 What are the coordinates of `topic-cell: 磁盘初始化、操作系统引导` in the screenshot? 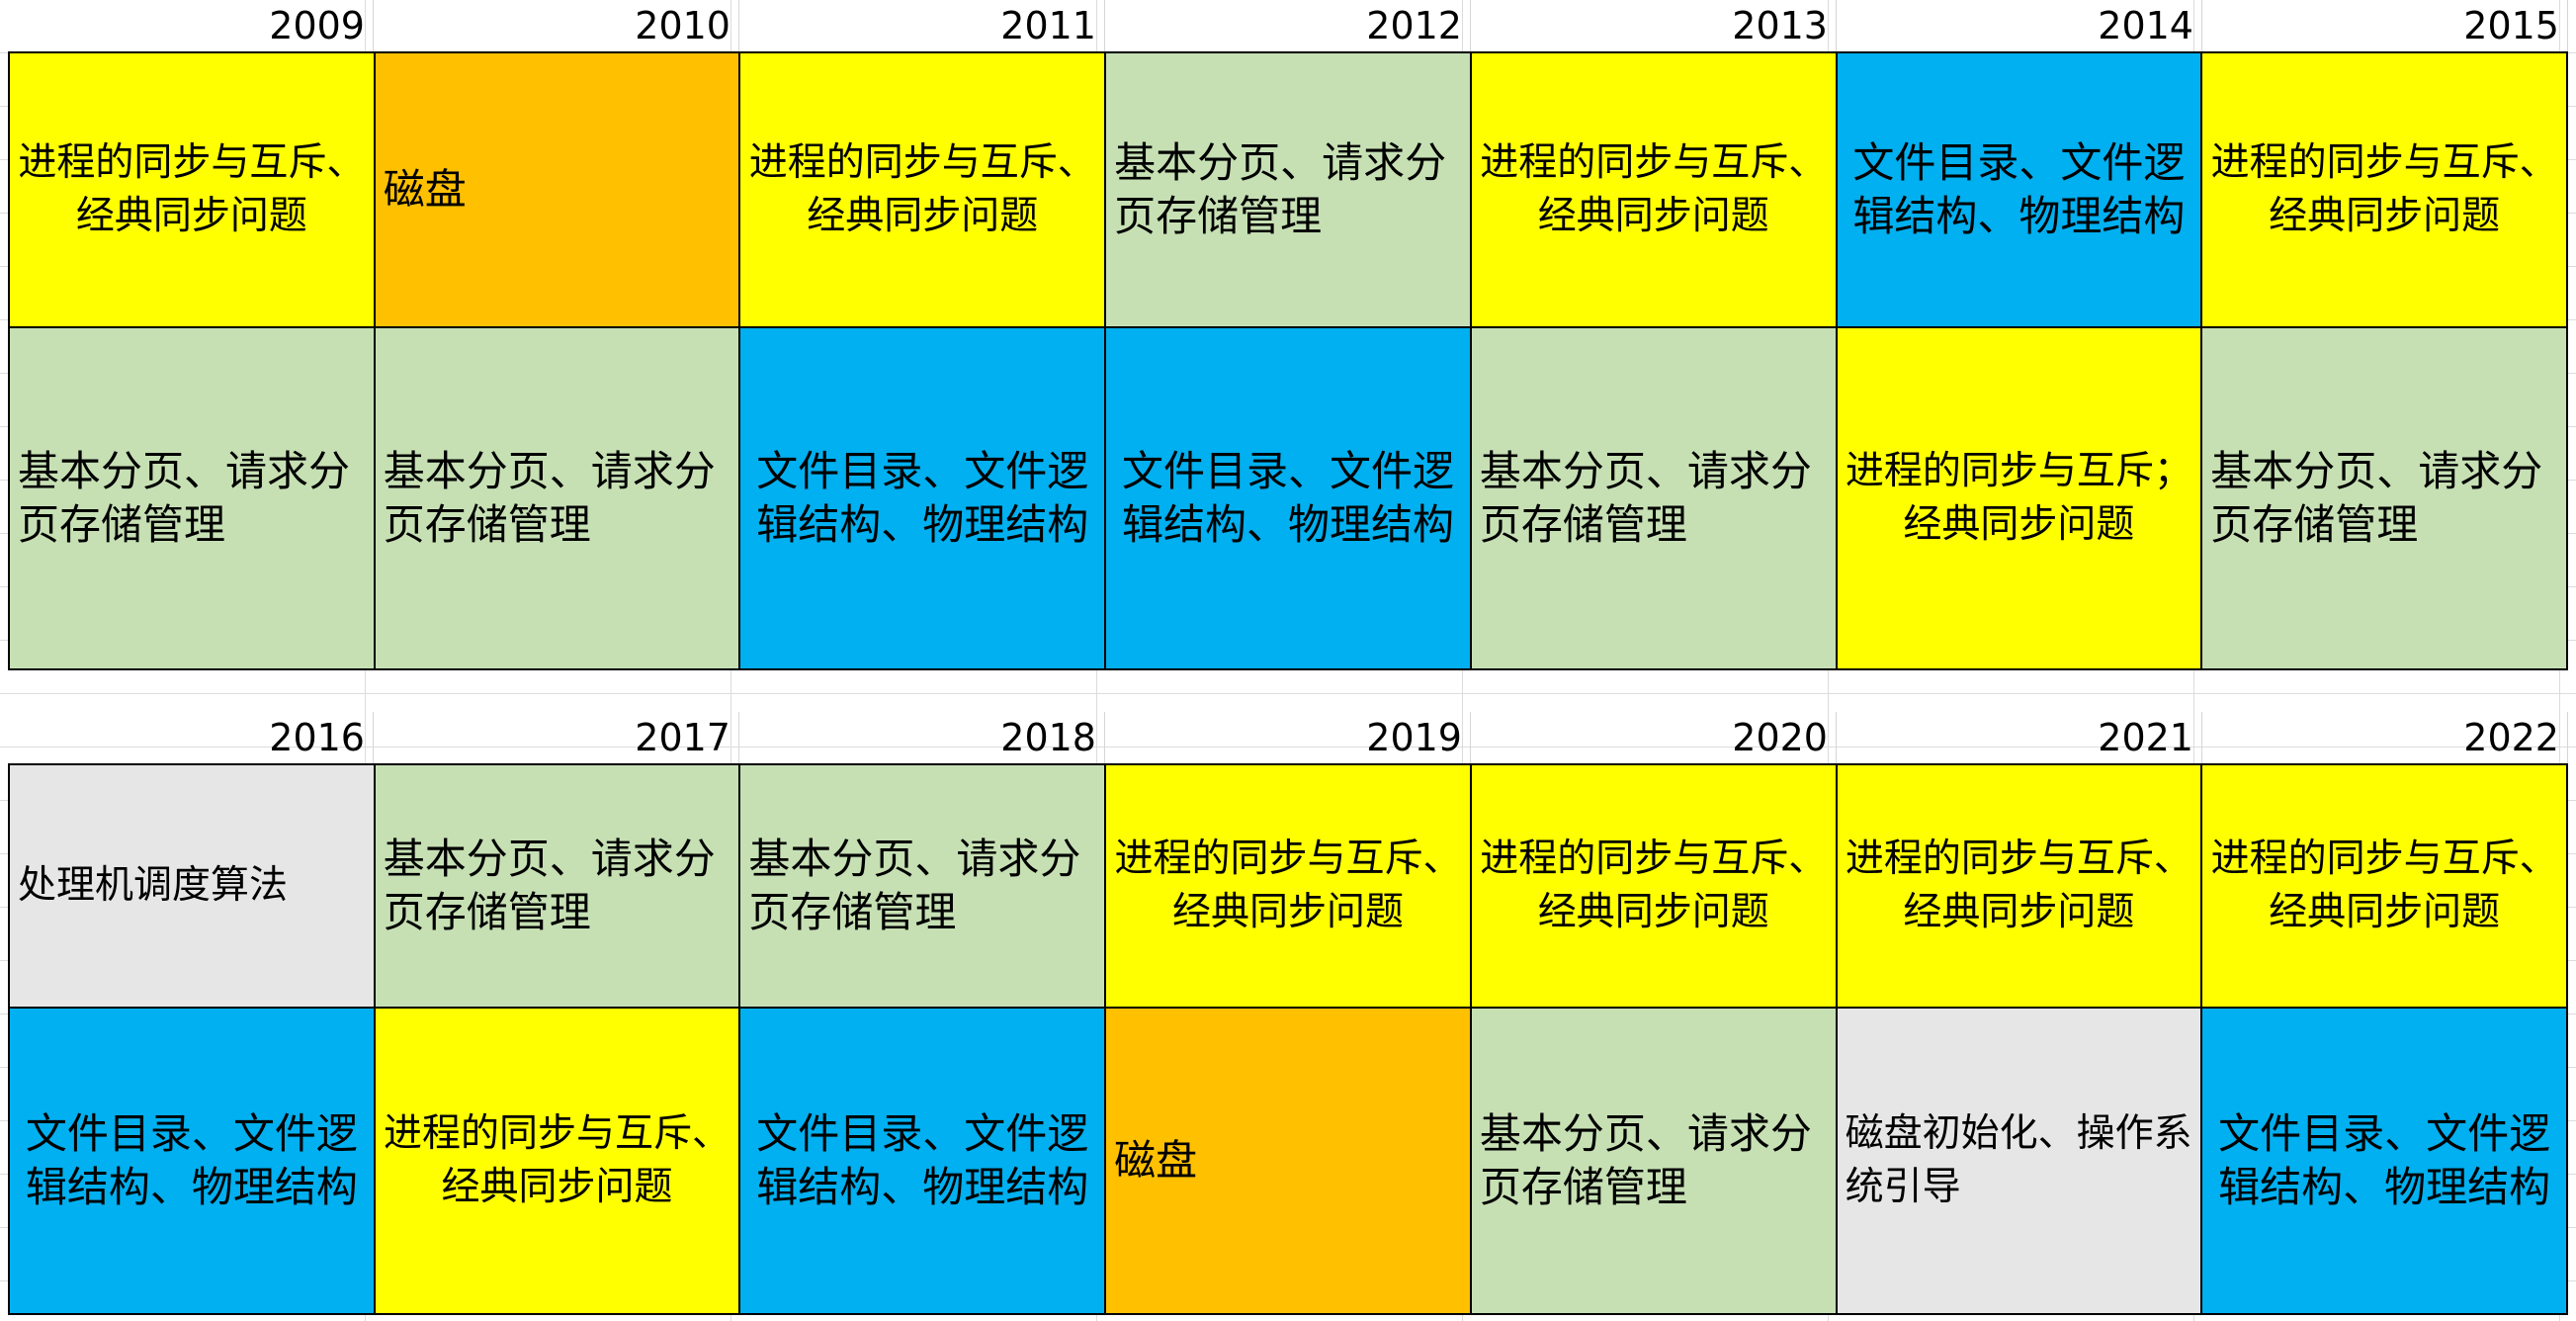 It's located at (2020, 1162).